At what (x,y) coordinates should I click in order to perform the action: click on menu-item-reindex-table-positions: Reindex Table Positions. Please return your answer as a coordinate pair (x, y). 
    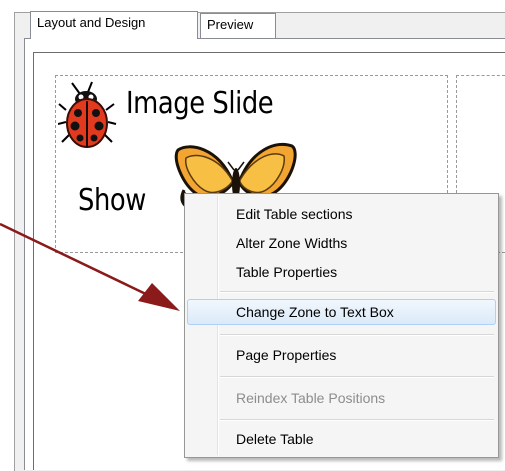
    Looking at the image, I should click on (311, 398).